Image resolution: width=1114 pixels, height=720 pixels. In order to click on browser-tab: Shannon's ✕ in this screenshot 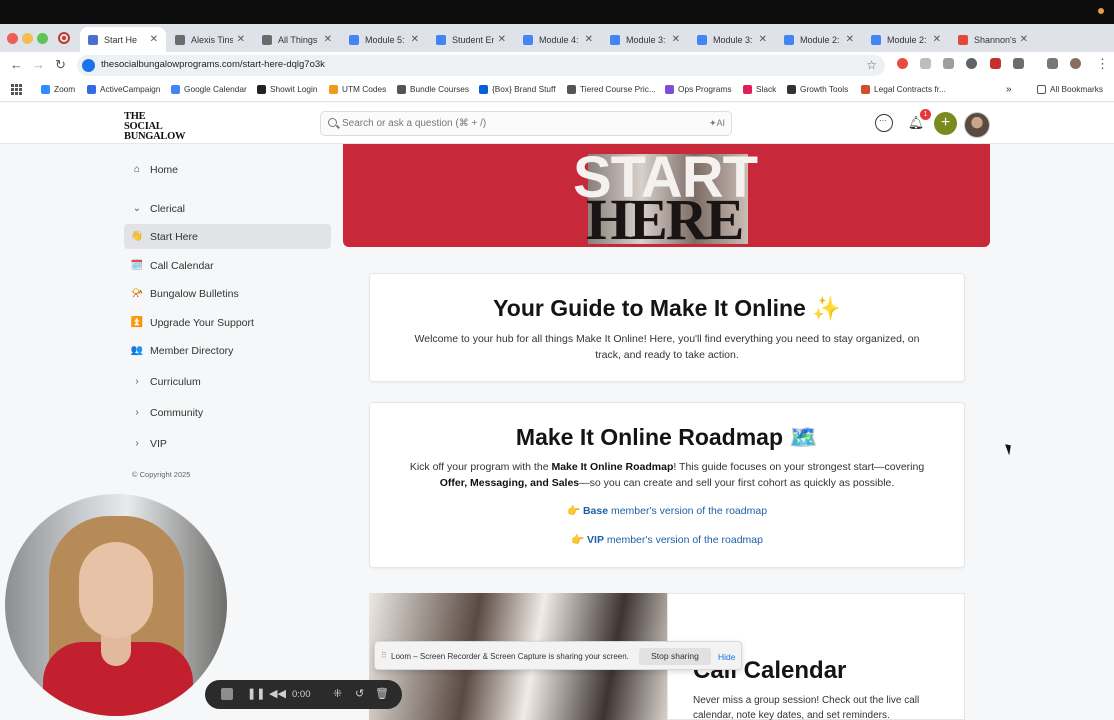, I will do `click(993, 39)`.